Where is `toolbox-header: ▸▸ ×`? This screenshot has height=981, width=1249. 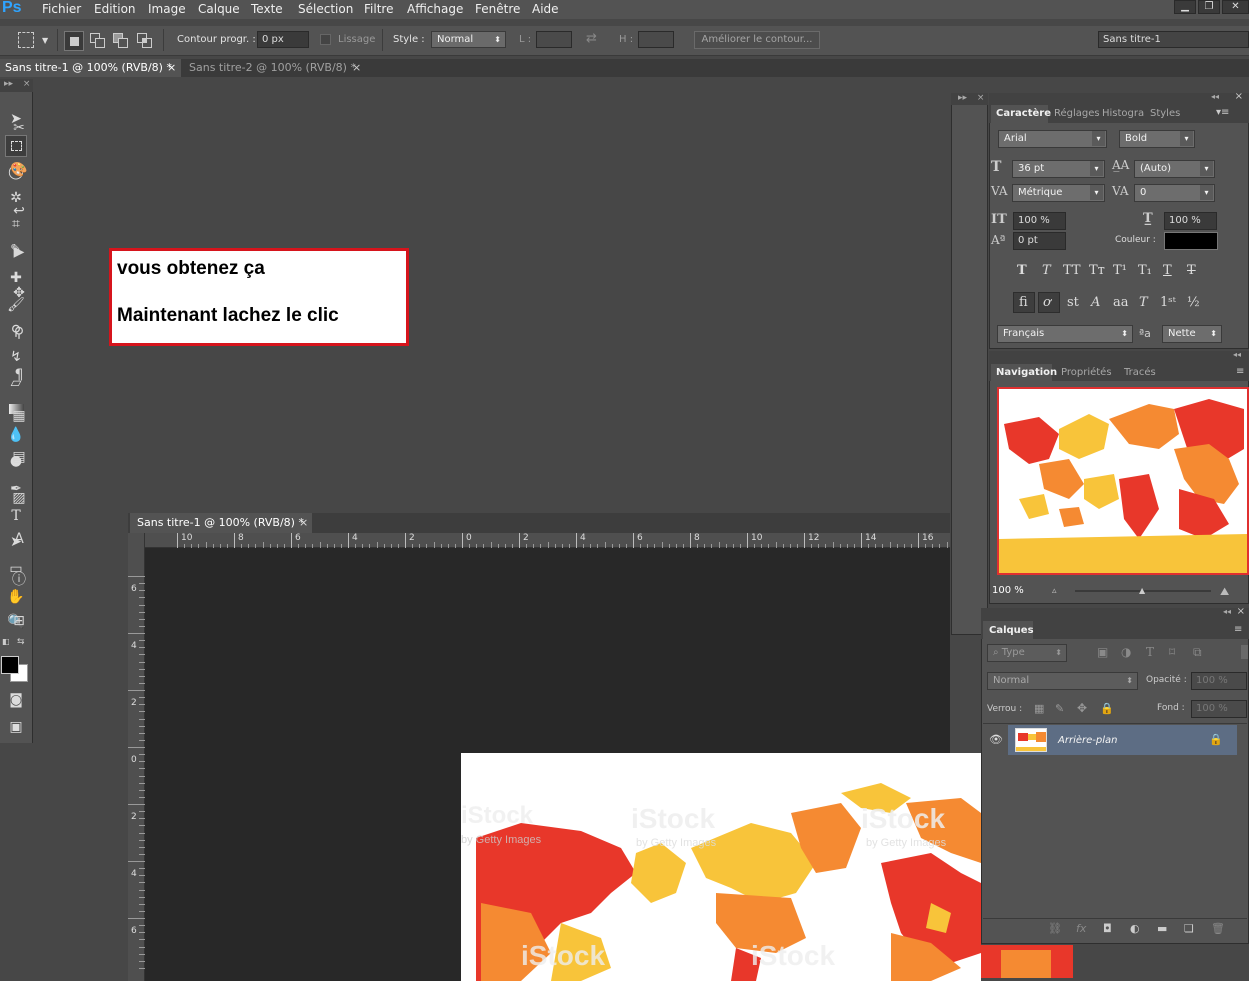 toolbox-header: ▸▸ × is located at coordinates (16, 85).